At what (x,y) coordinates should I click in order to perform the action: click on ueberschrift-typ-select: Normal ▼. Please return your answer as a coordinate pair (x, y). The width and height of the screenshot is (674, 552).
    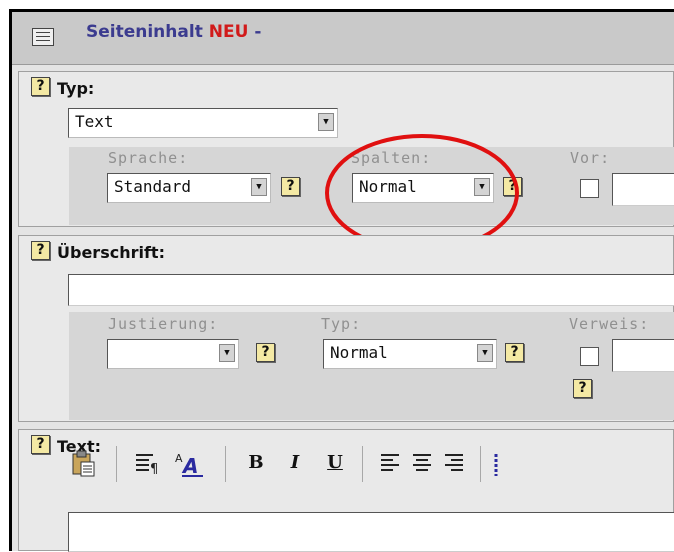
    Looking at the image, I should click on (410, 354).